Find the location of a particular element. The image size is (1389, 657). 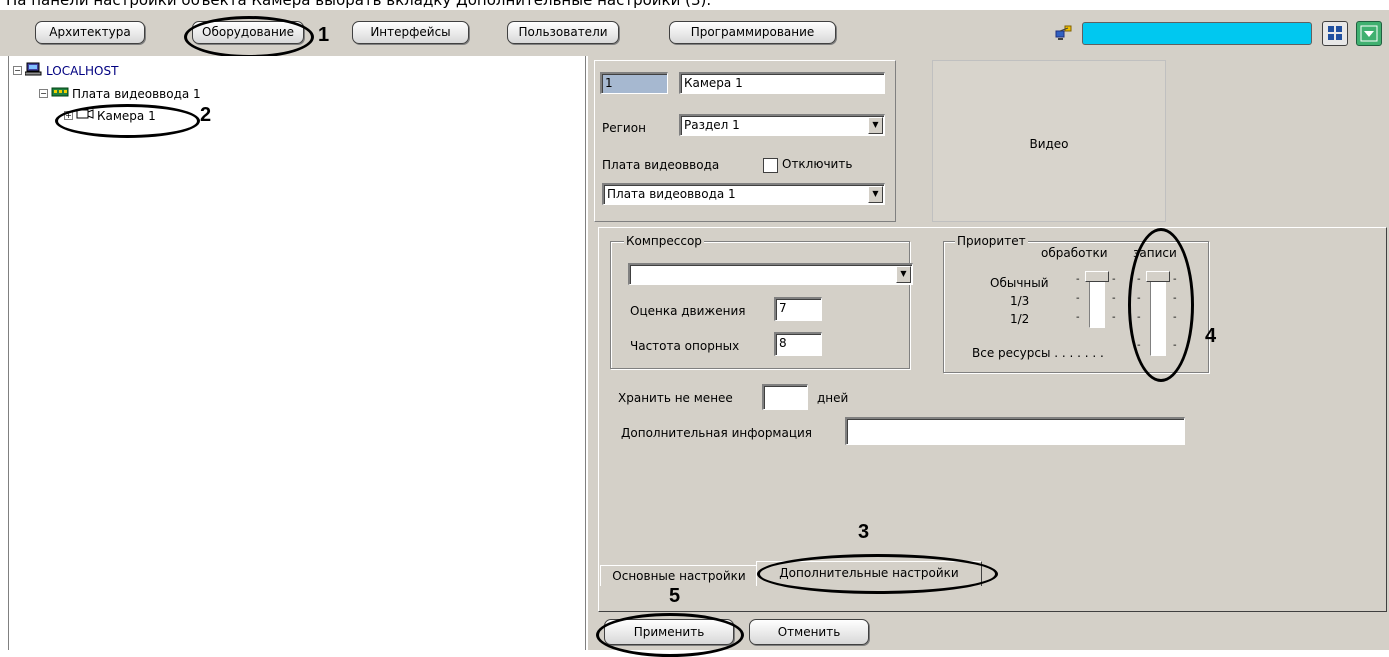

cancel-button: Отменить is located at coordinates (809, 632).